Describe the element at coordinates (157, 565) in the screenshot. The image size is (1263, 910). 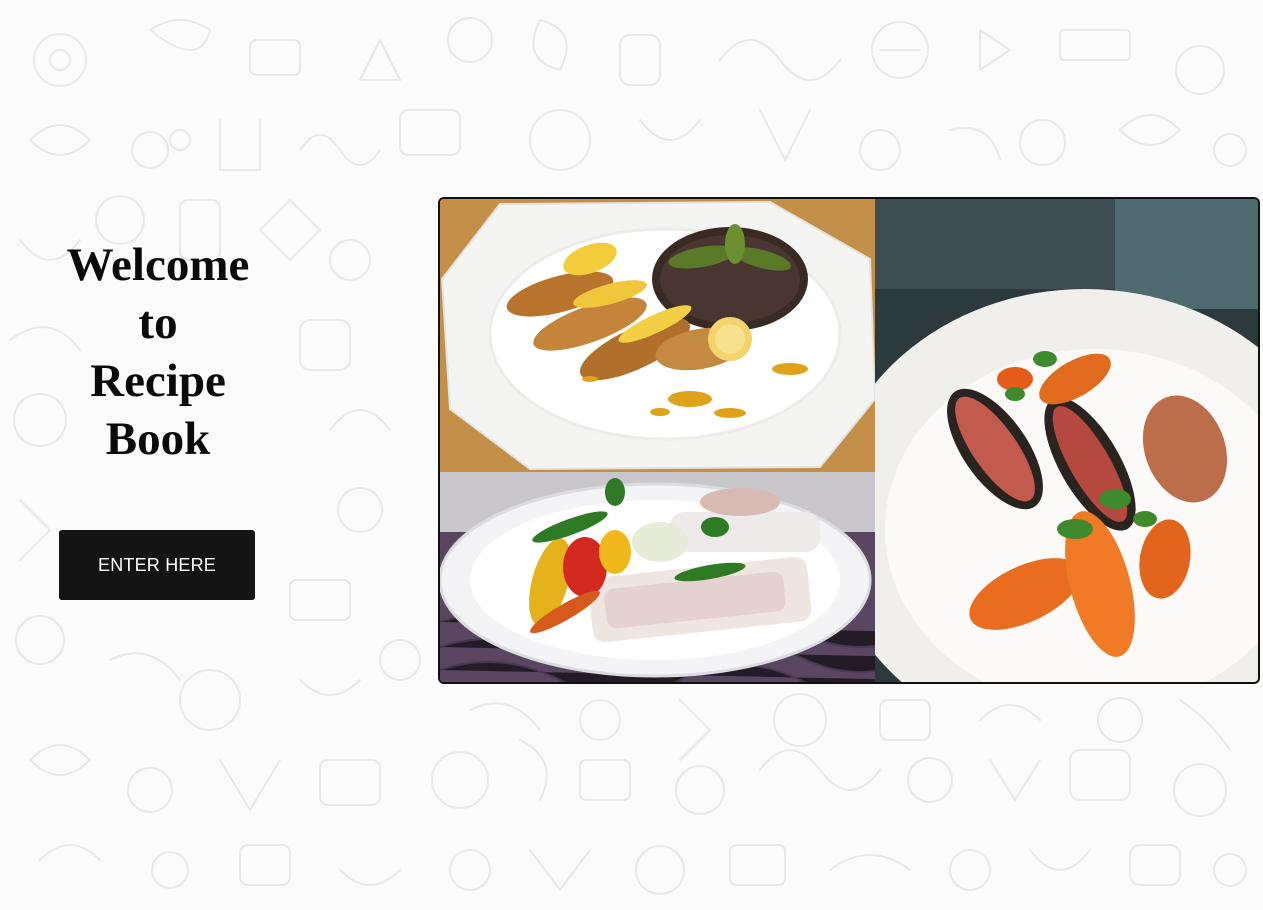
I see `enter-here-button: ENTER HERE` at that location.